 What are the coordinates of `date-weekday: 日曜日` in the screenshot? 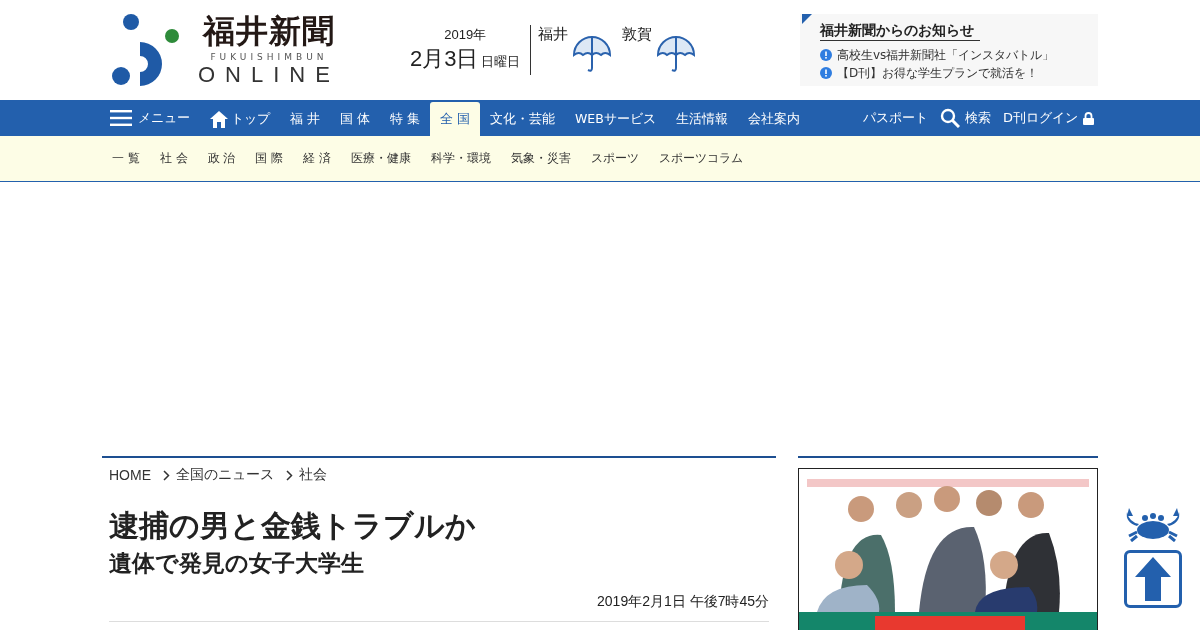 It's located at (501, 62).